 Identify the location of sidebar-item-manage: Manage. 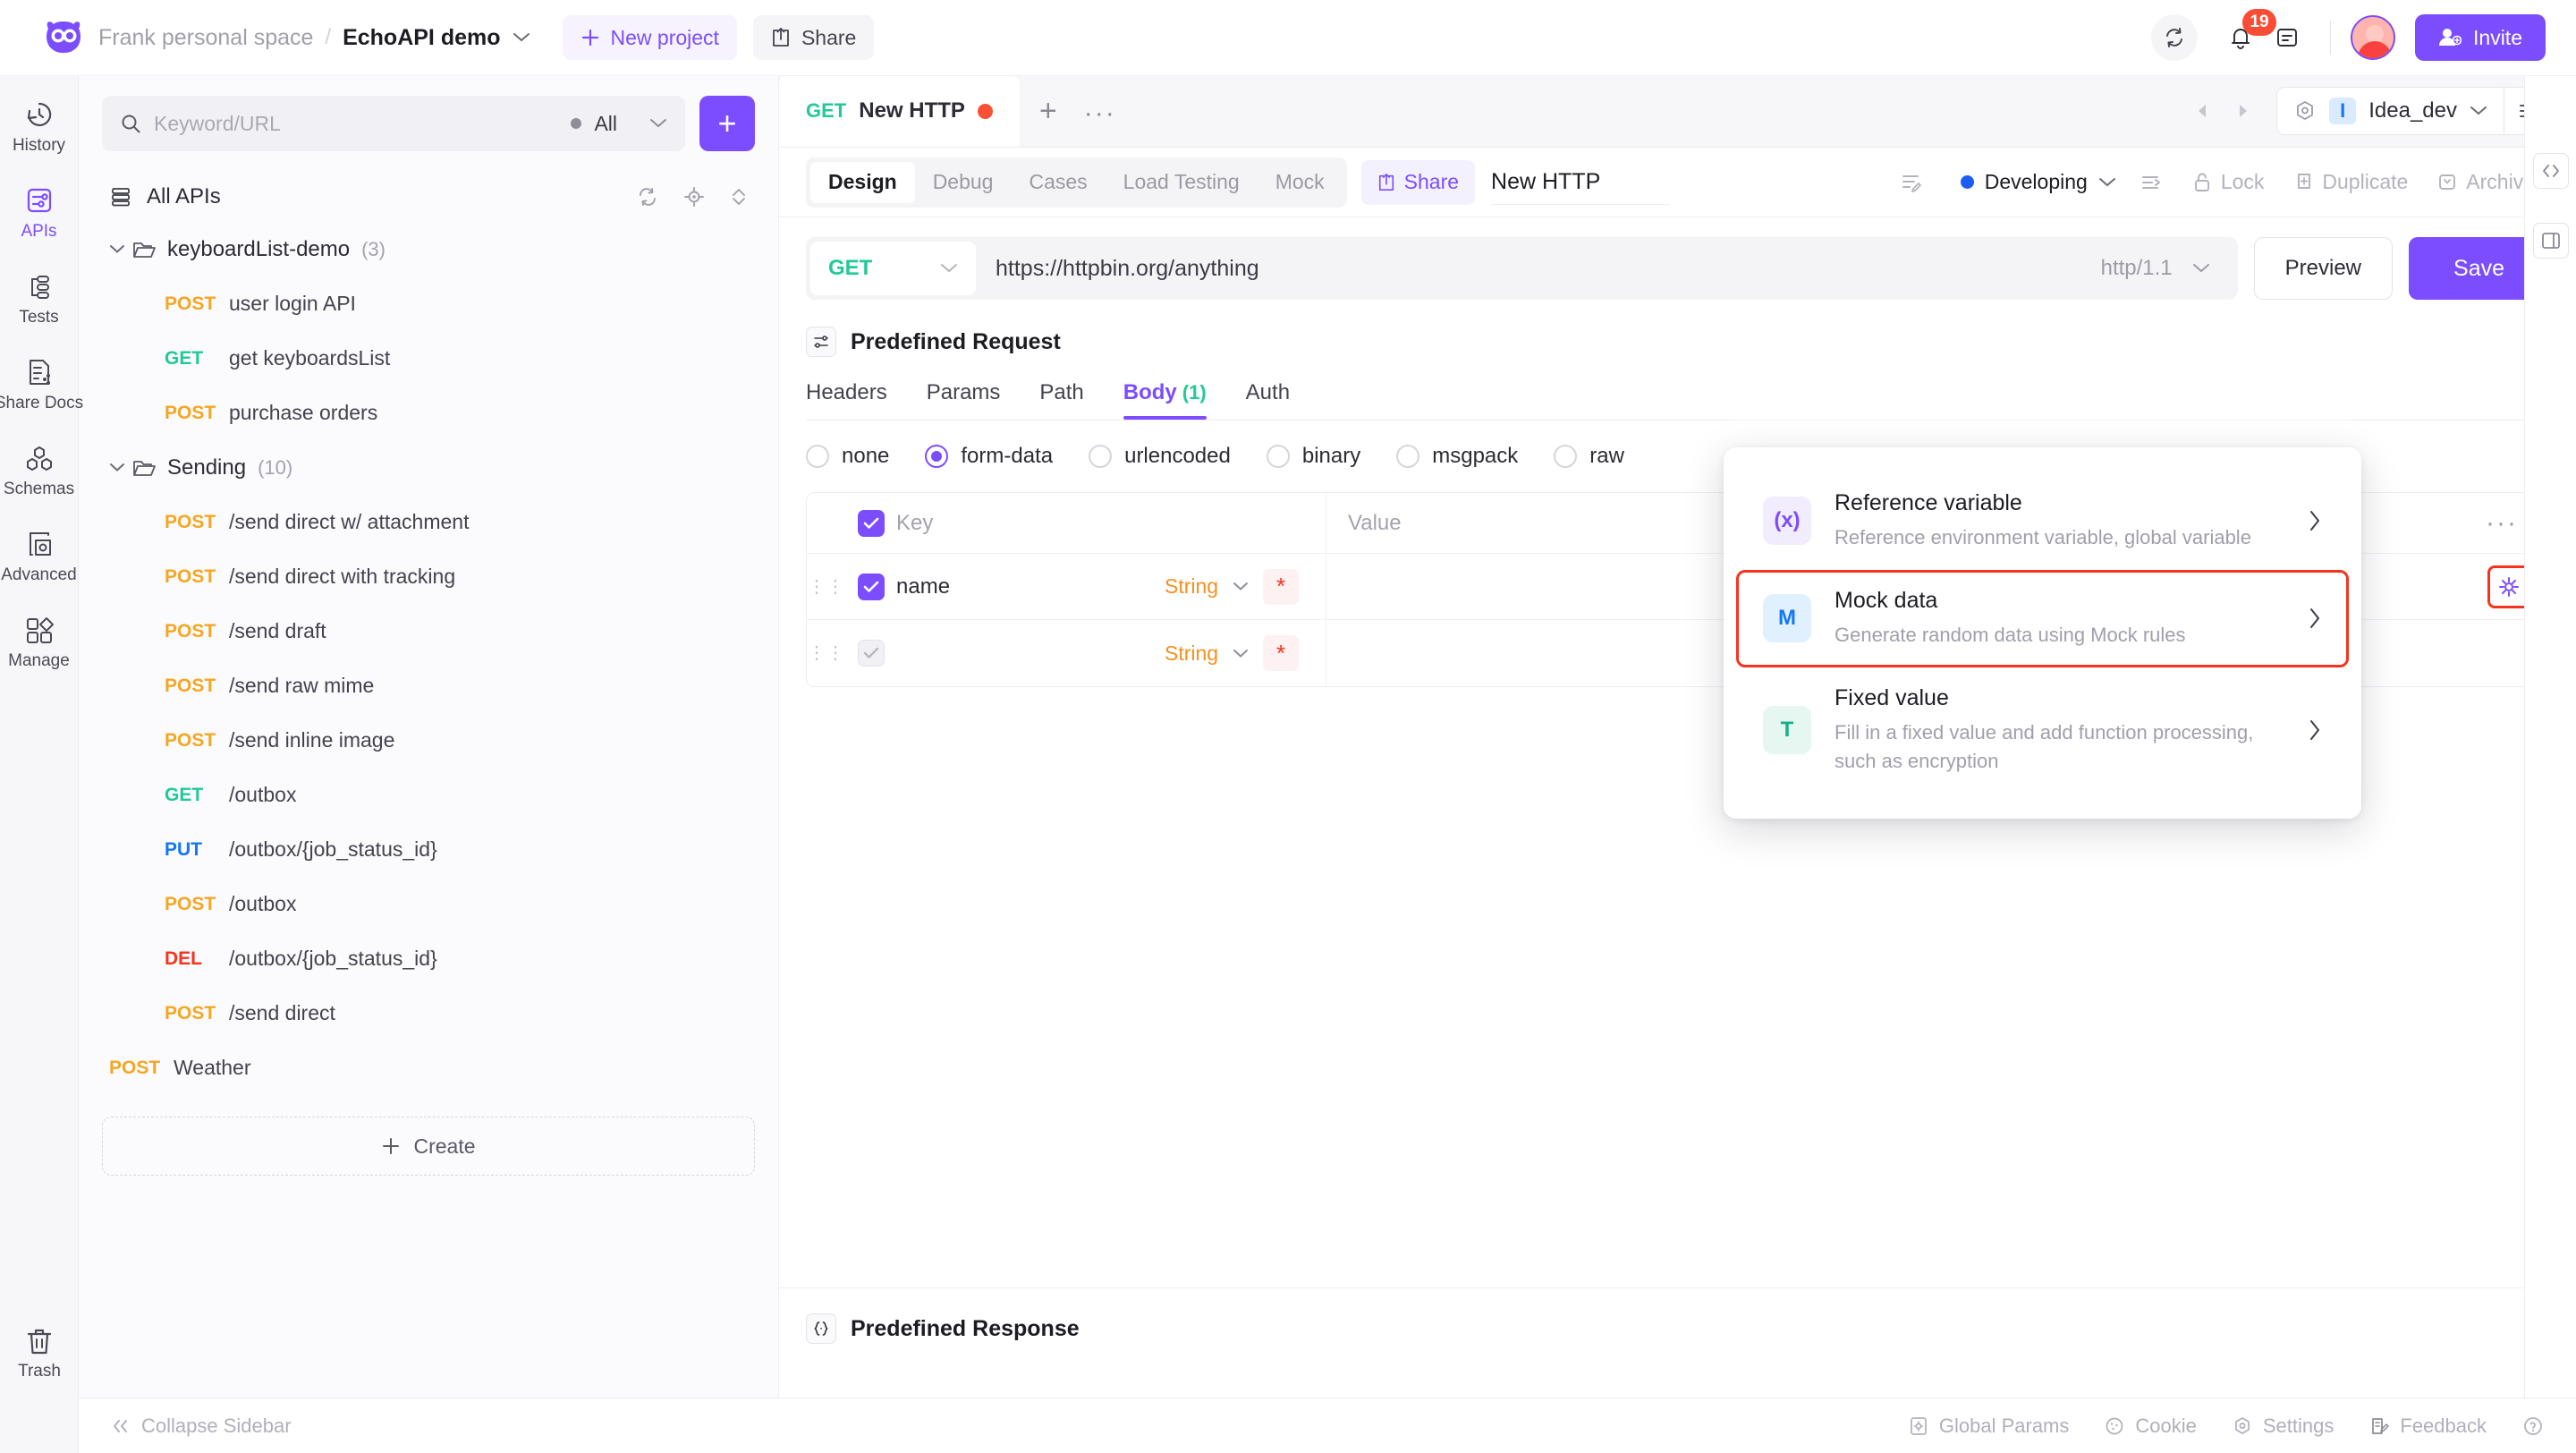
(39, 641).